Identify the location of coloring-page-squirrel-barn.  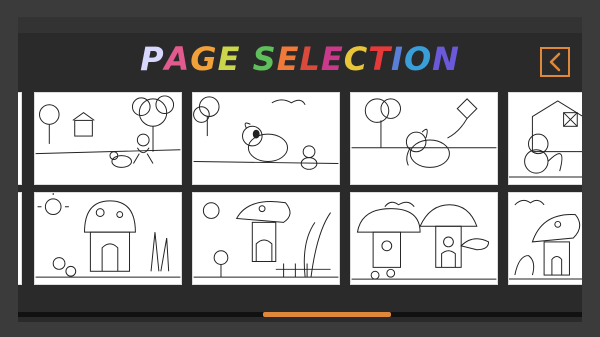
(545, 139).